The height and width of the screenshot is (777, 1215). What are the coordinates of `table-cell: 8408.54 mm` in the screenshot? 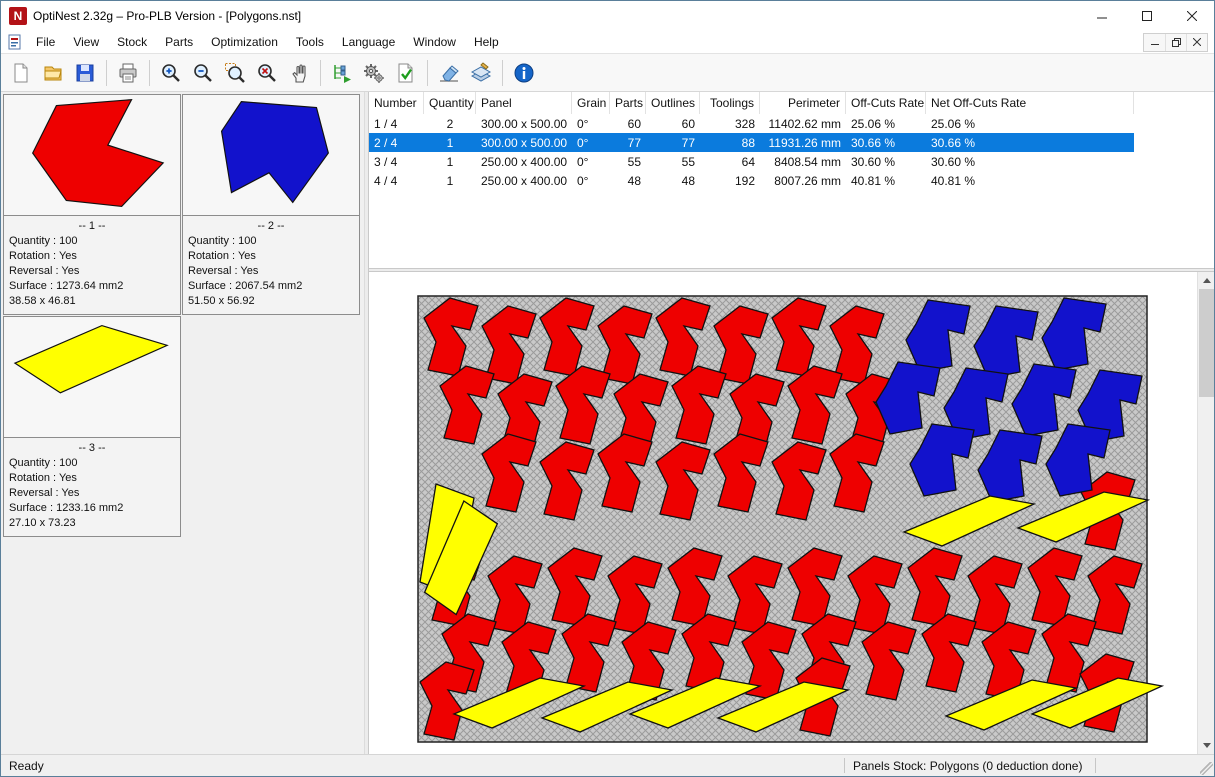 It's located at (807, 161).